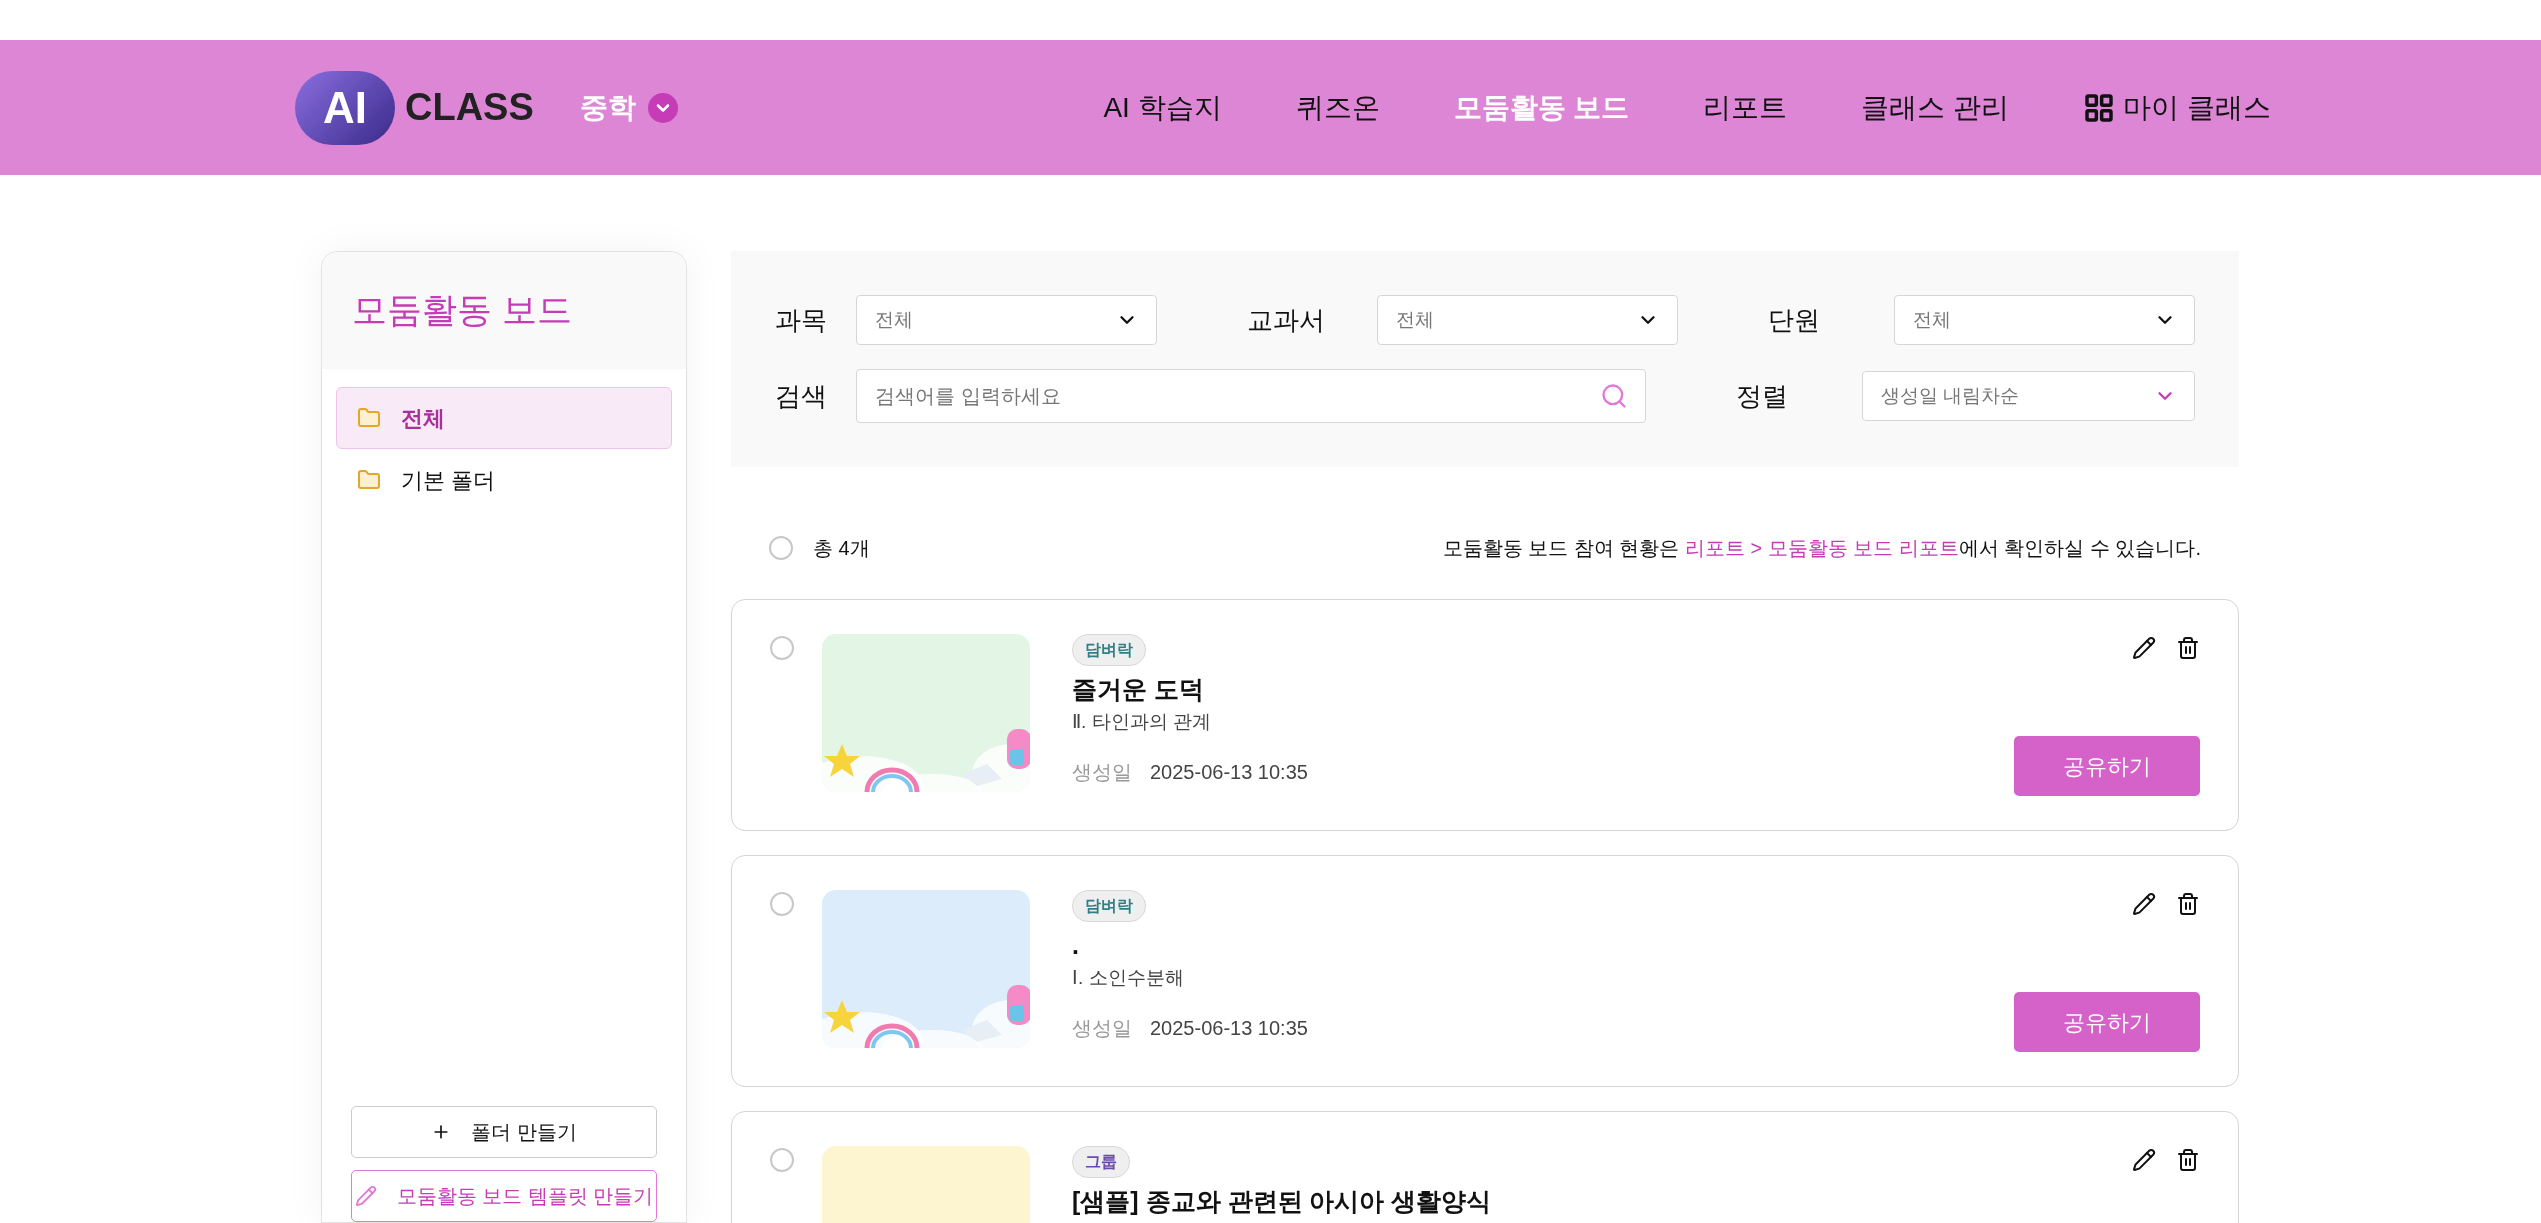 The image size is (2541, 1223). What do you see at coordinates (2099, 107) in the screenshot?
I see `grid-icon` at bounding box center [2099, 107].